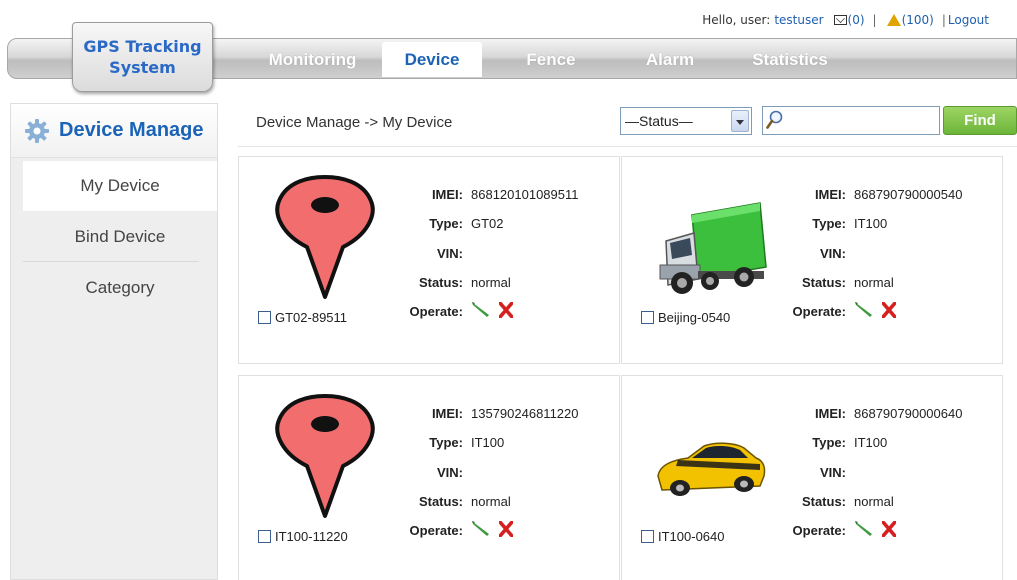 The width and height of the screenshot is (1017, 580). I want to click on chevron-down-icon, so click(740, 121).